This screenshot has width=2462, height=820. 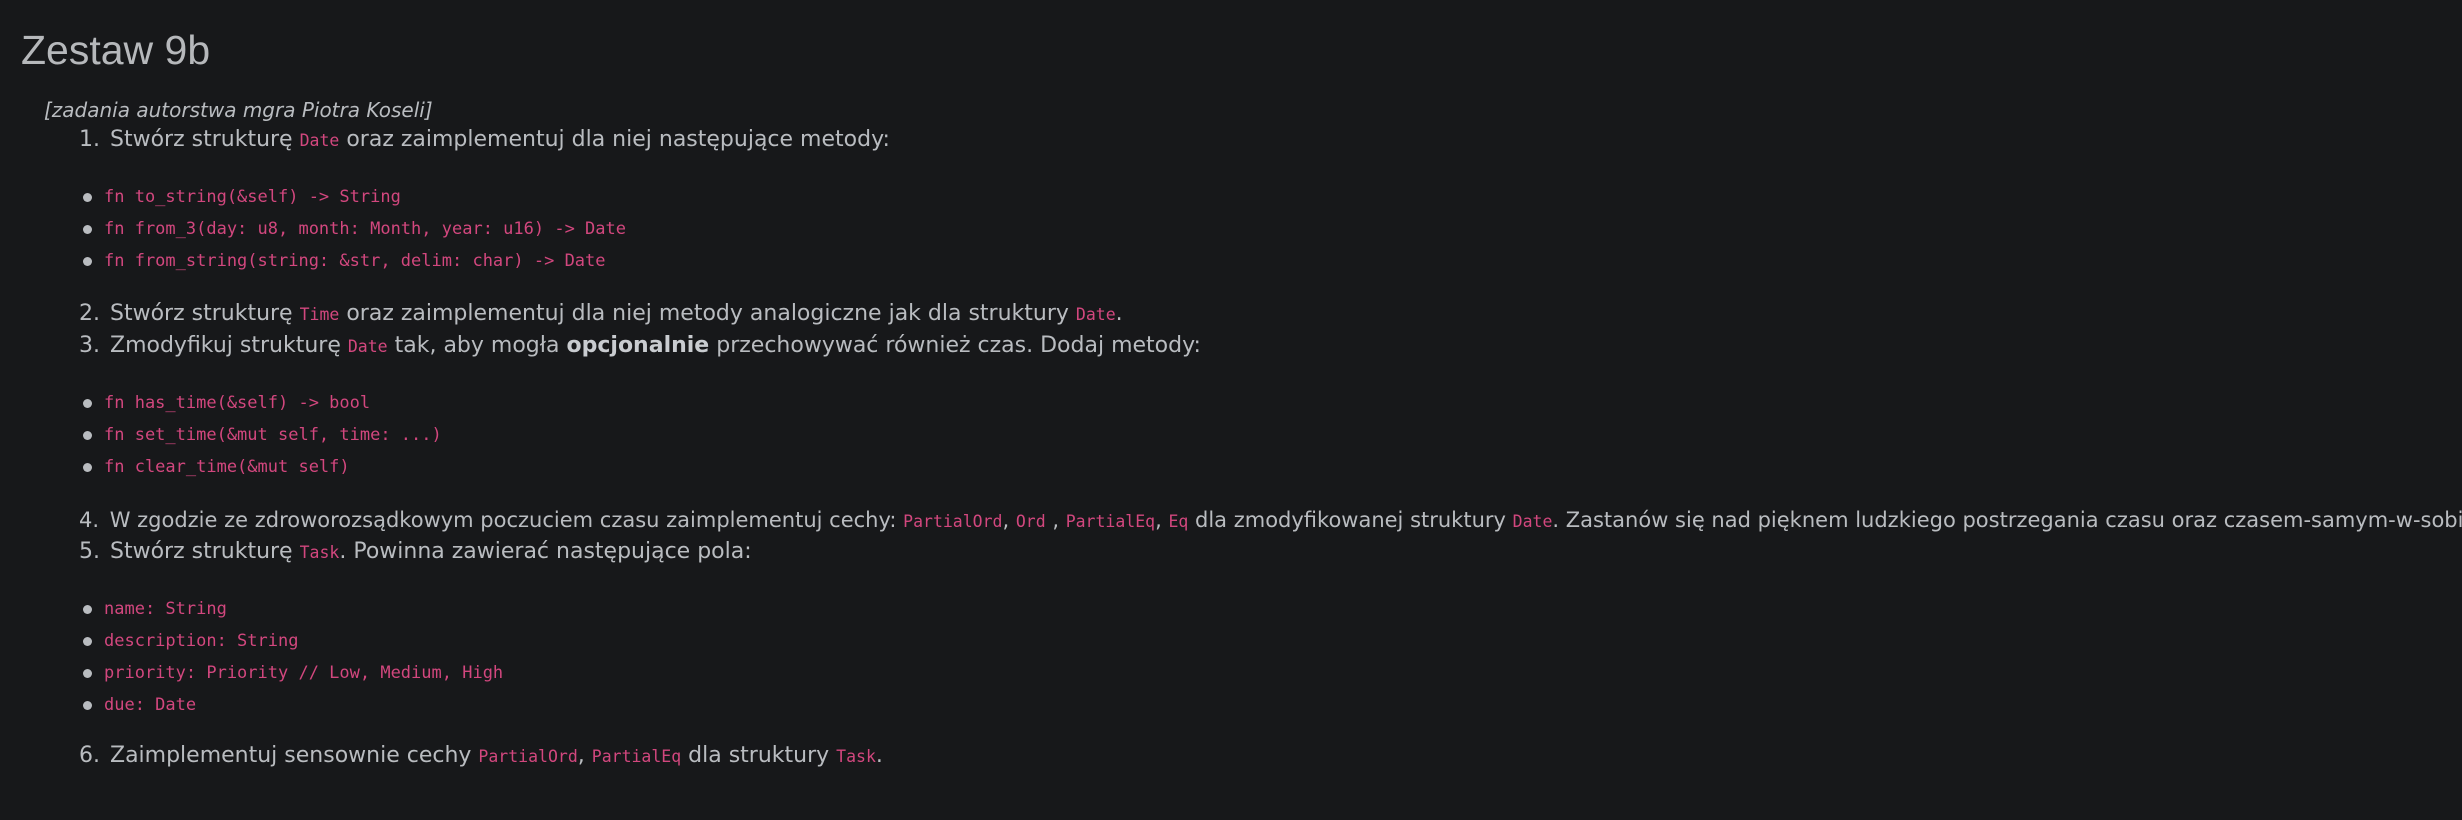 What do you see at coordinates (1178, 521) in the screenshot?
I see `inline-code: Eq` at bounding box center [1178, 521].